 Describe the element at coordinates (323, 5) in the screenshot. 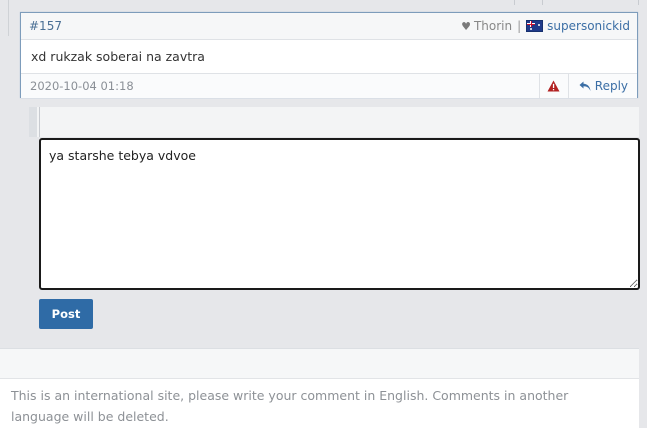

I see `previous-comment-edge` at that location.